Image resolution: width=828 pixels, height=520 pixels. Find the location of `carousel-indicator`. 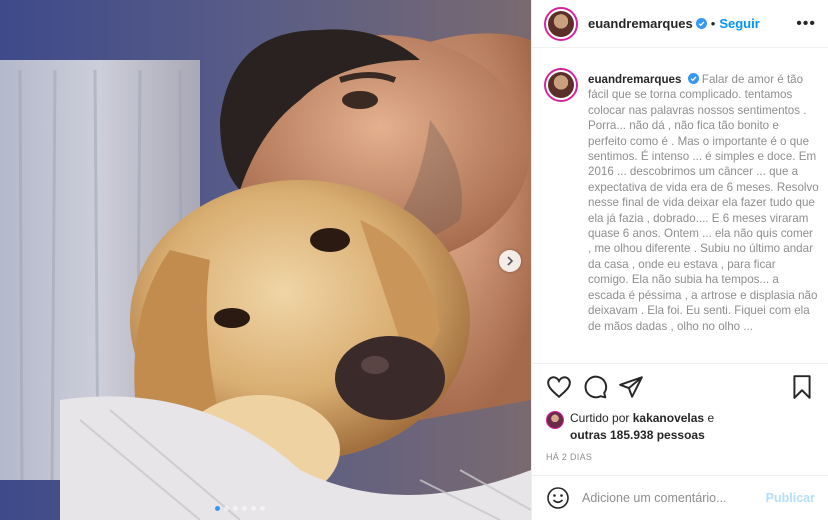

carousel-indicator is located at coordinates (240, 508).